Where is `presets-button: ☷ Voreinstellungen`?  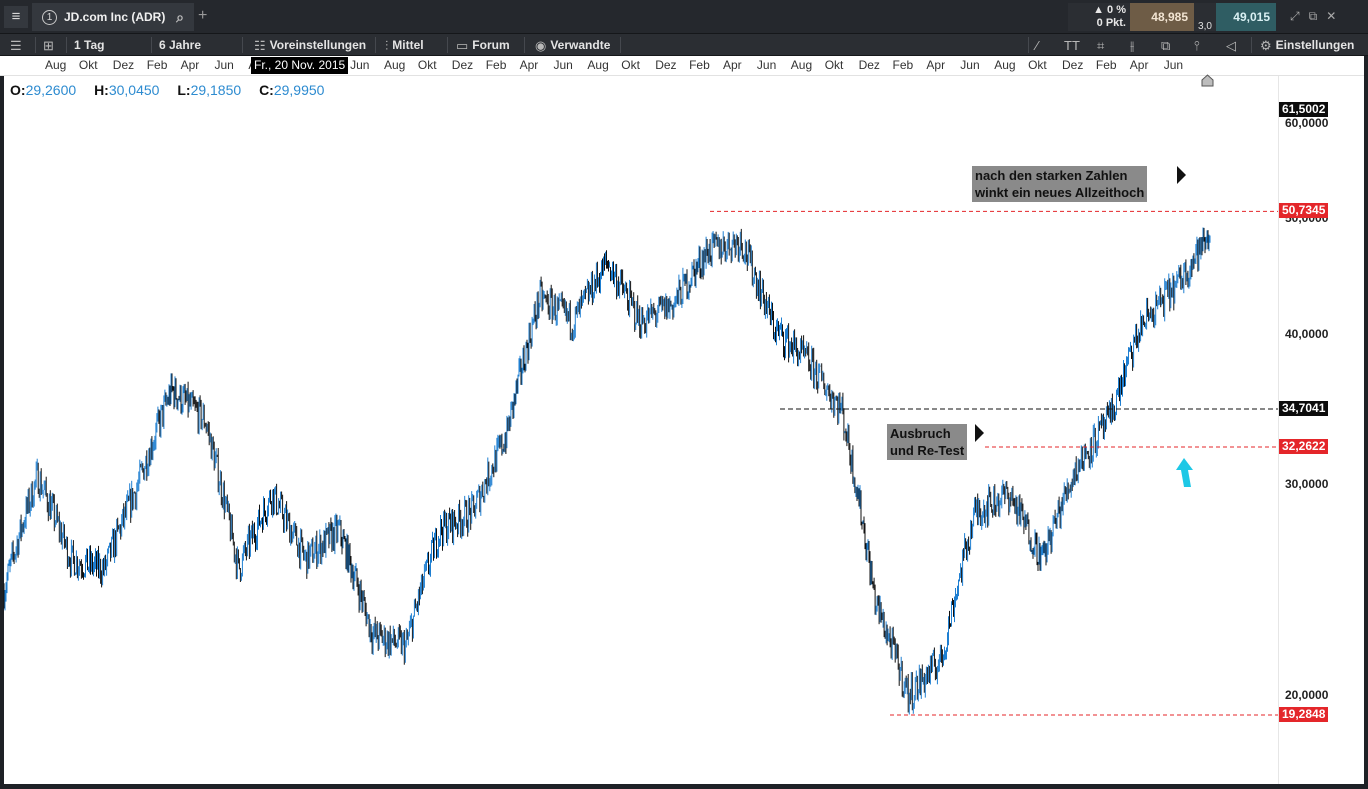 presets-button: ☷ Voreinstellungen is located at coordinates (310, 45).